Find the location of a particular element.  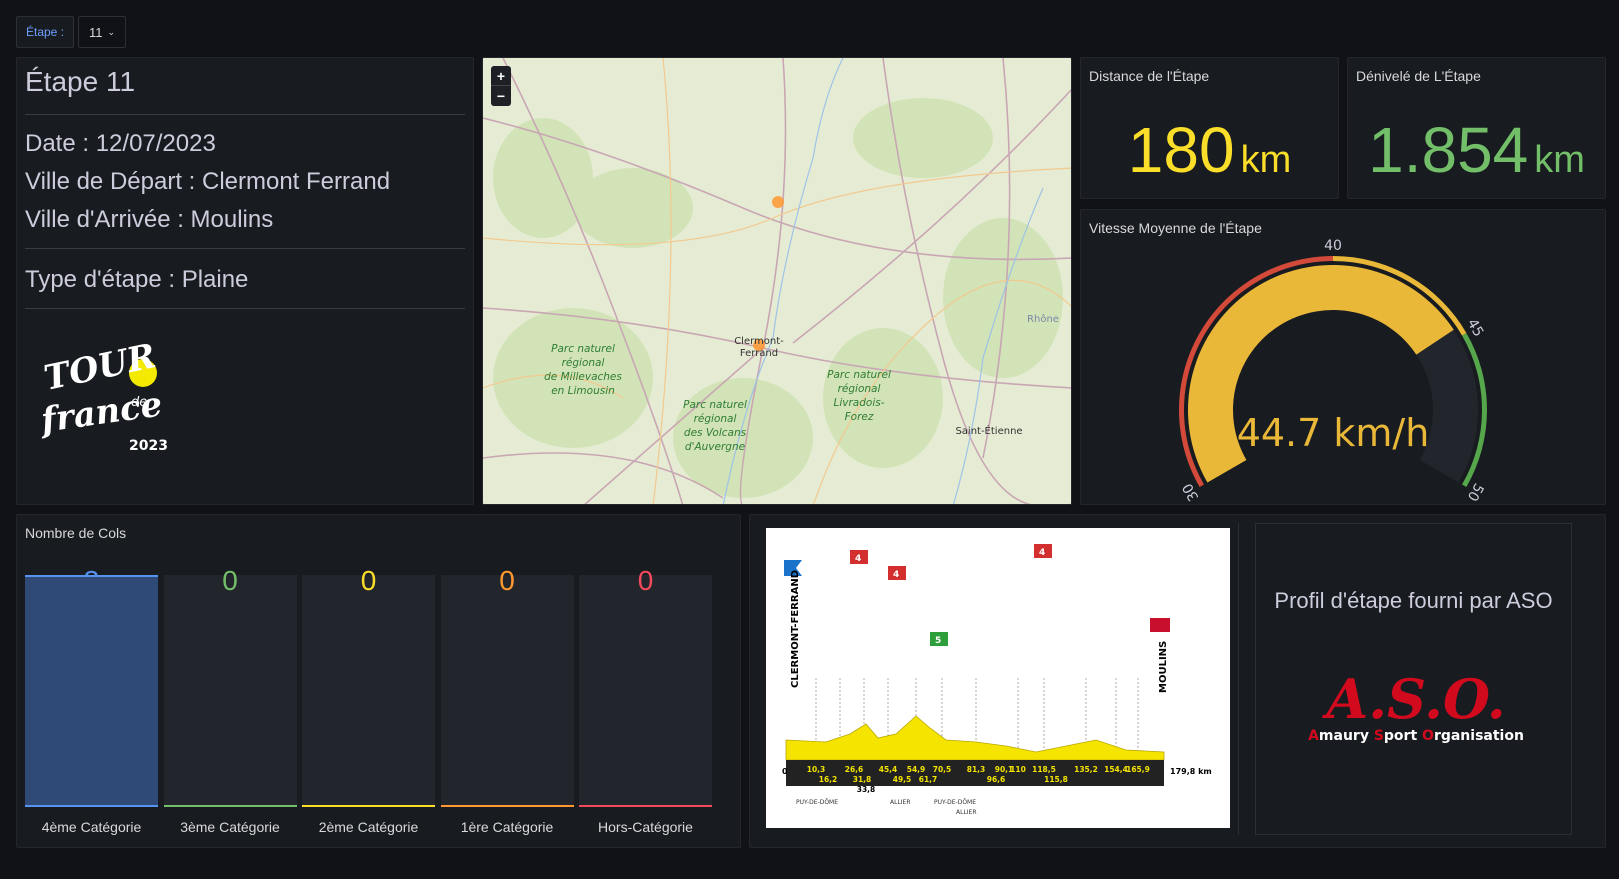

km-marker: 165,9 is located at coordinates (1138, 769).